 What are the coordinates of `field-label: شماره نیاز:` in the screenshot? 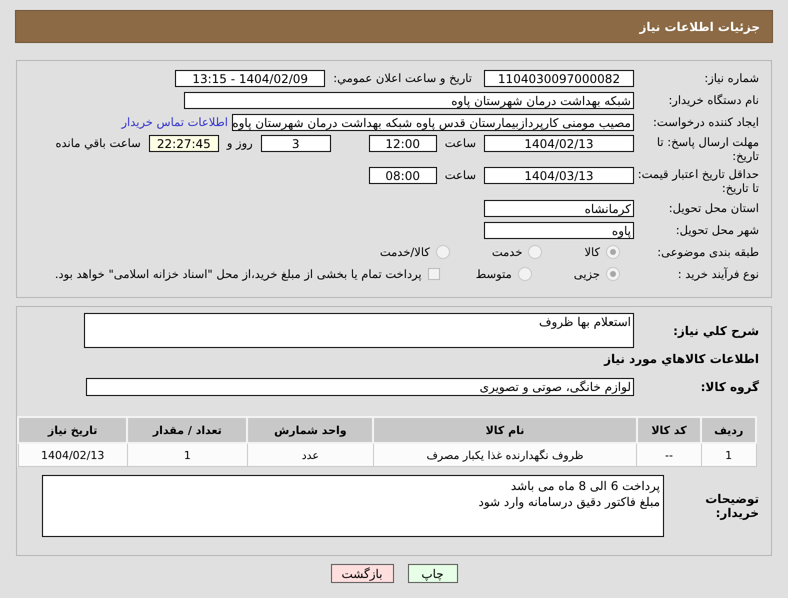 It's located at (731, 78).